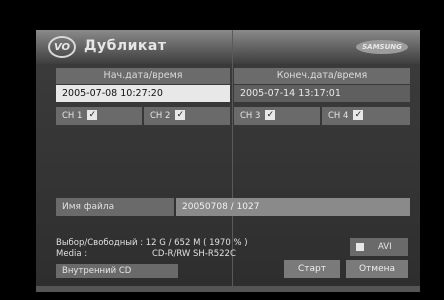 This screenshot has width=444, height=300. Describe the element at coordinates (125, 46) in the screenshot. I see `dialog-title: Дубликат` at that location.